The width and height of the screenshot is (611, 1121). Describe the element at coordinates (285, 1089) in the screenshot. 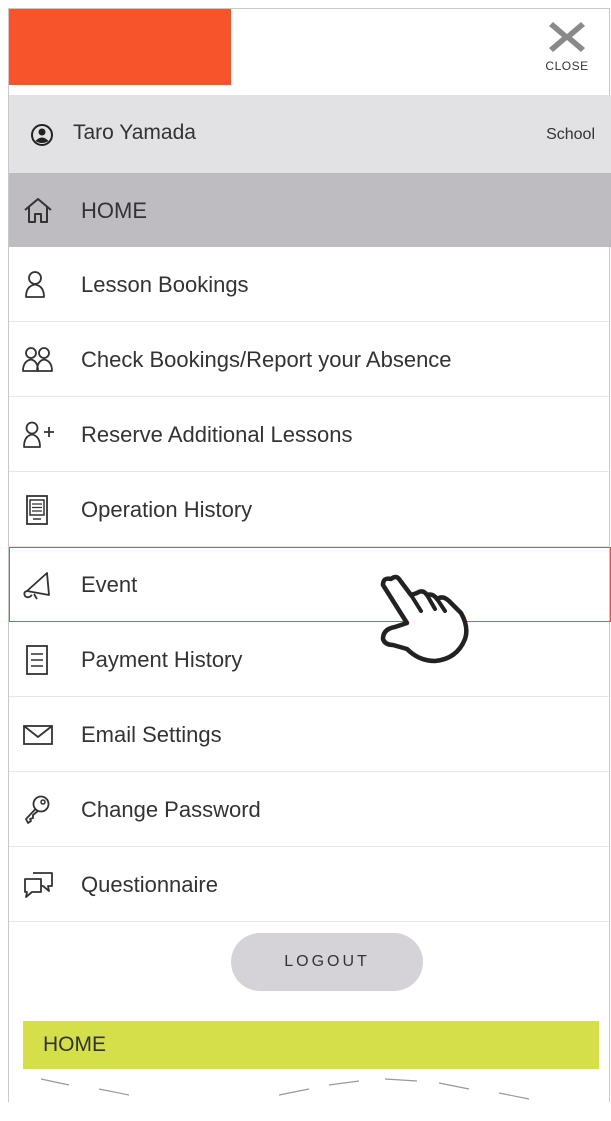

I see `decorative-dashes` at that location.